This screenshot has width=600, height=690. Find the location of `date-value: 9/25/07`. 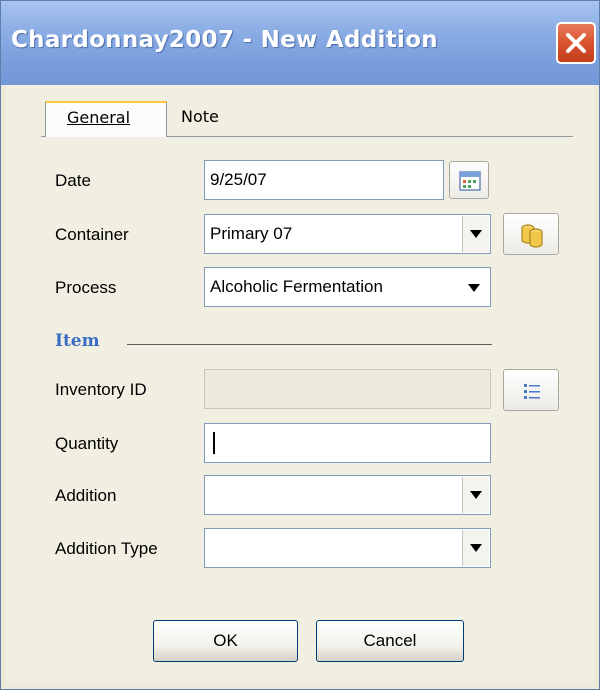

date-value: 9/25/07 is located at coordinates (238, 179).